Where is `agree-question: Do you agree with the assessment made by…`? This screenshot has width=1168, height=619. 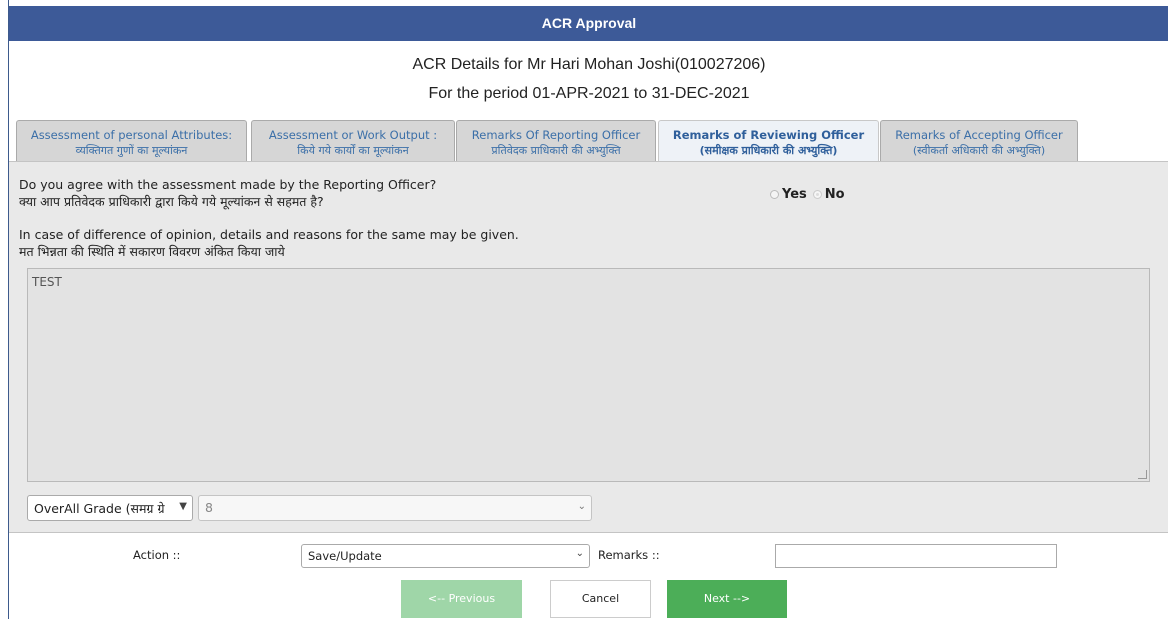 agree-question: Do you agree with the assessment made by… is located at coordinates (227, 193).